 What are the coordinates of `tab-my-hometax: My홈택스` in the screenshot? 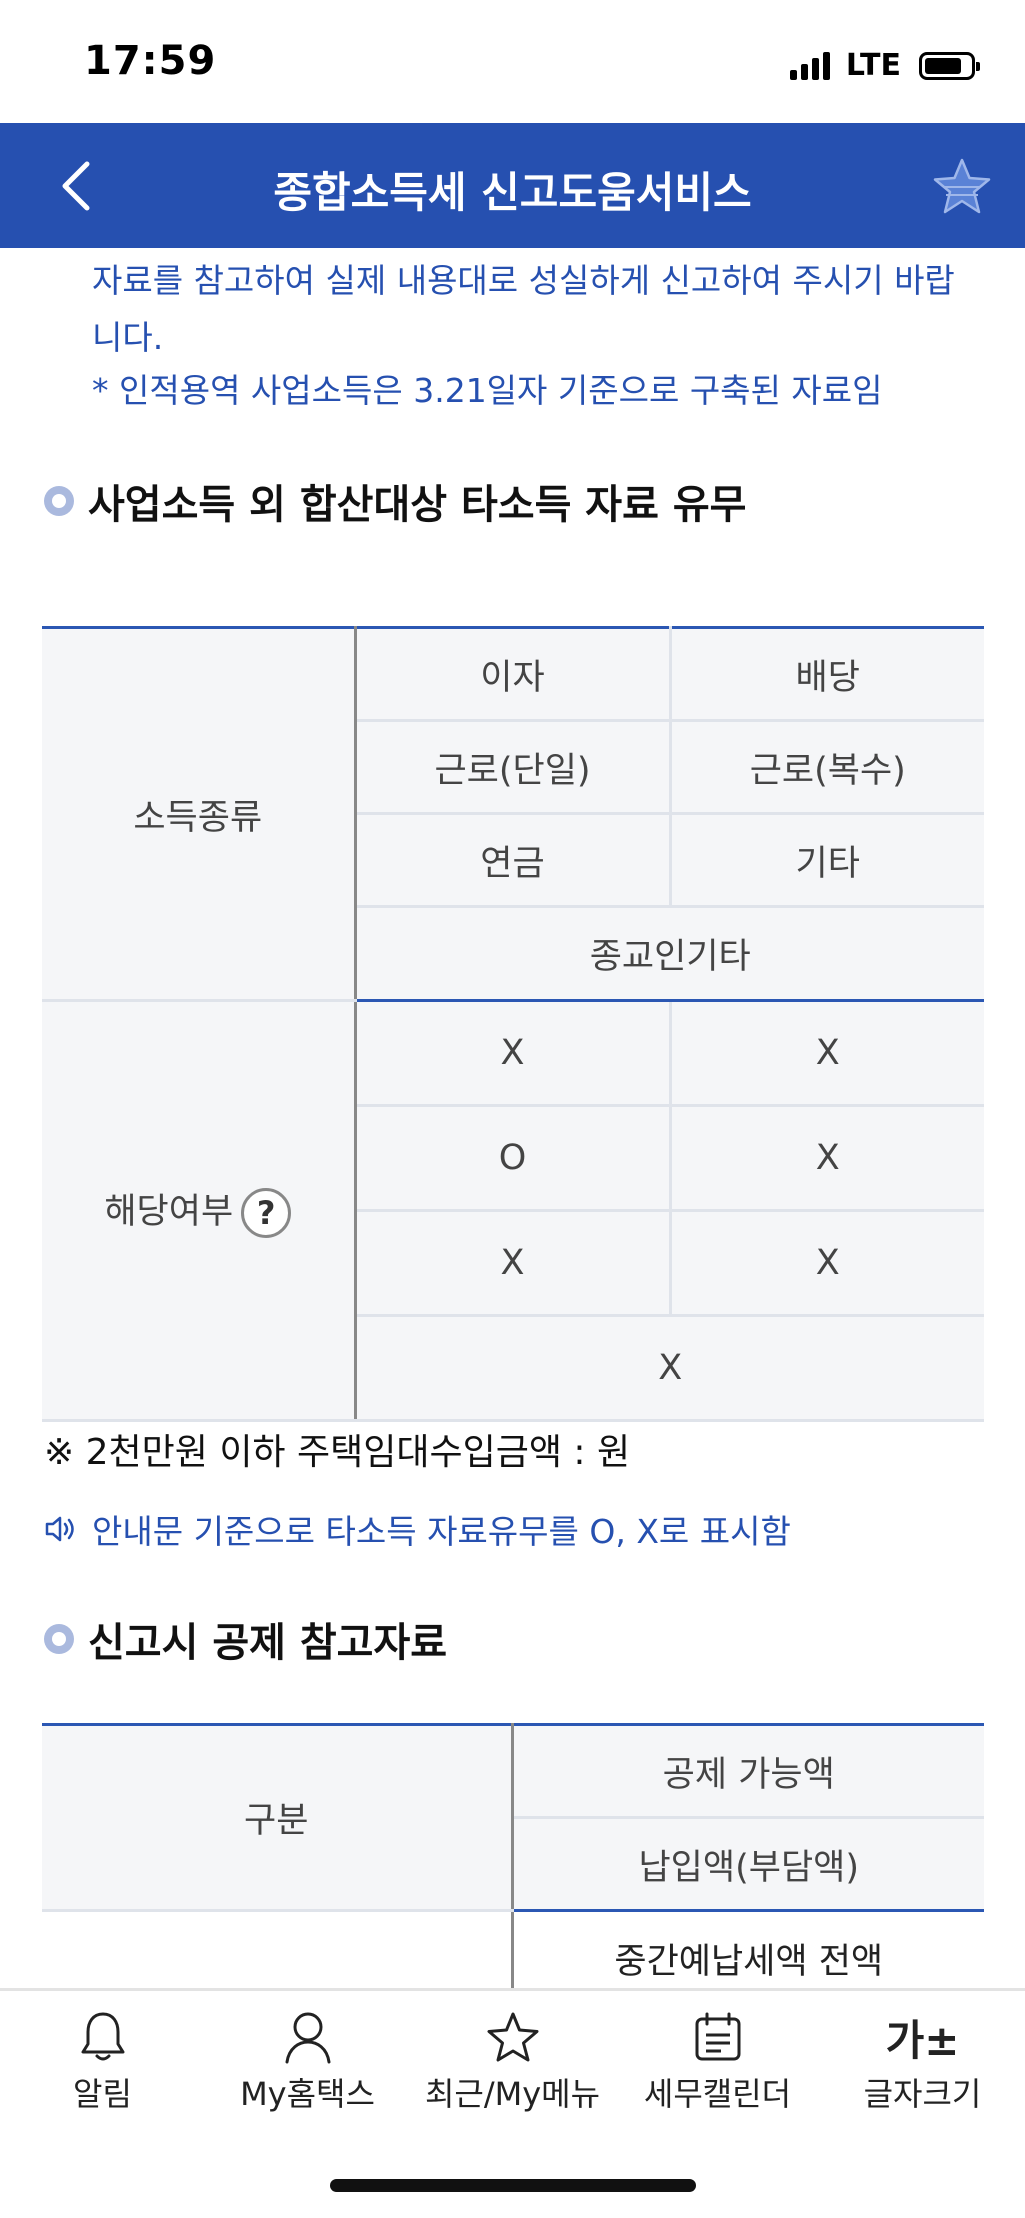 It's located at (307, 2059).